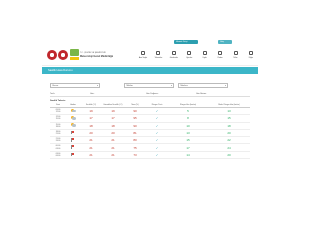 The height and width of the screenshot is (240, 320). I want to click on feels-cell: 18, so click(113, 125).